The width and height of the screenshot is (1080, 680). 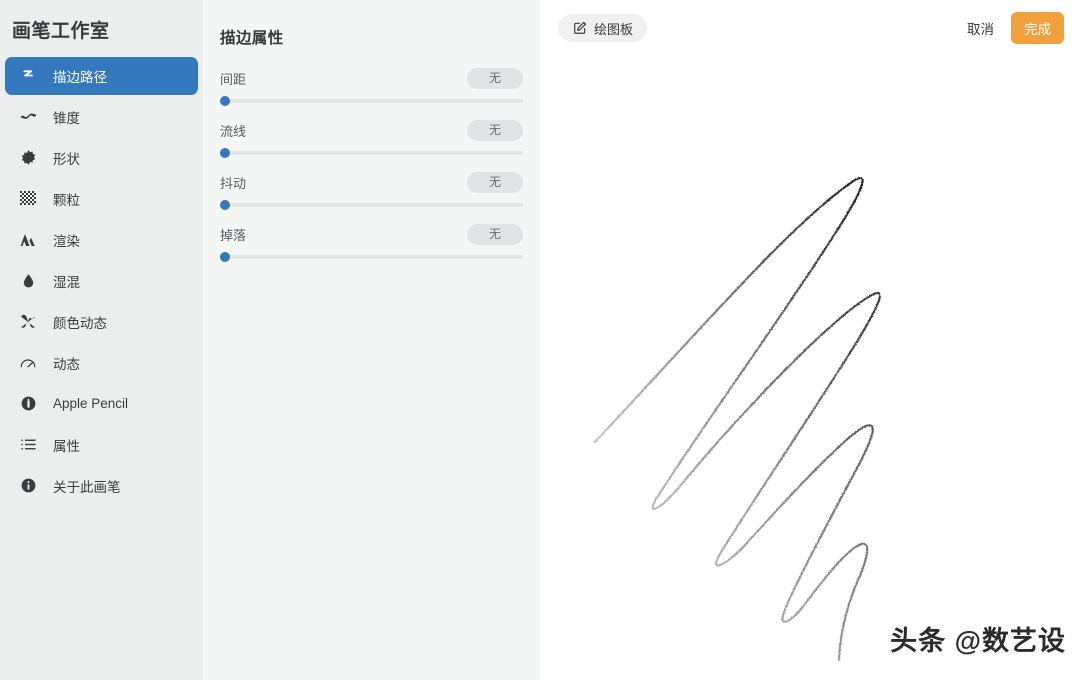 I want to click on sidebar-item-grain: 颗粒, so click(x=101, y=199).